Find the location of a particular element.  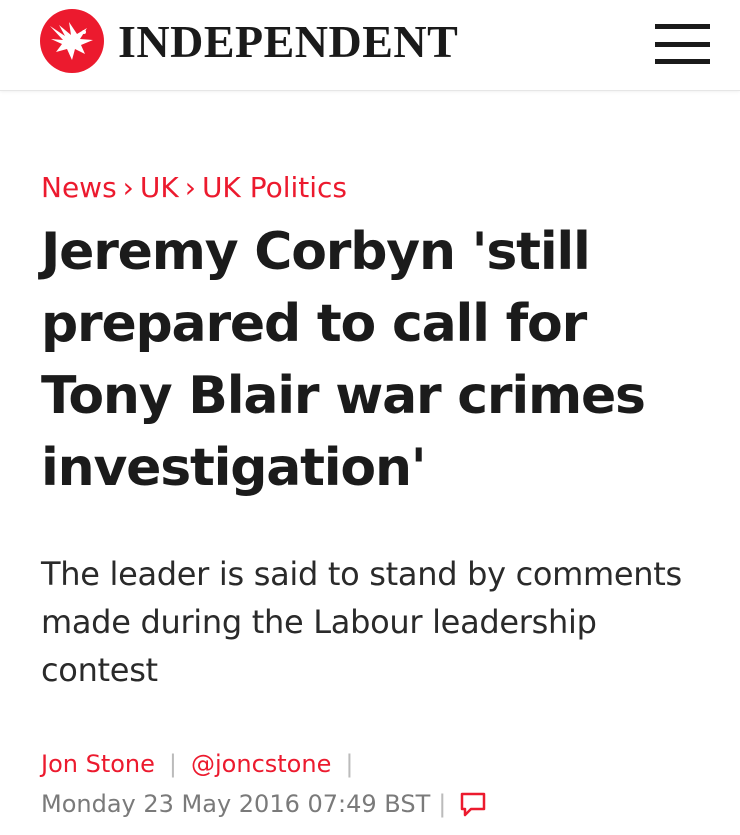

site-logo: INDEPENDENT is located at coordinates (249, 41).